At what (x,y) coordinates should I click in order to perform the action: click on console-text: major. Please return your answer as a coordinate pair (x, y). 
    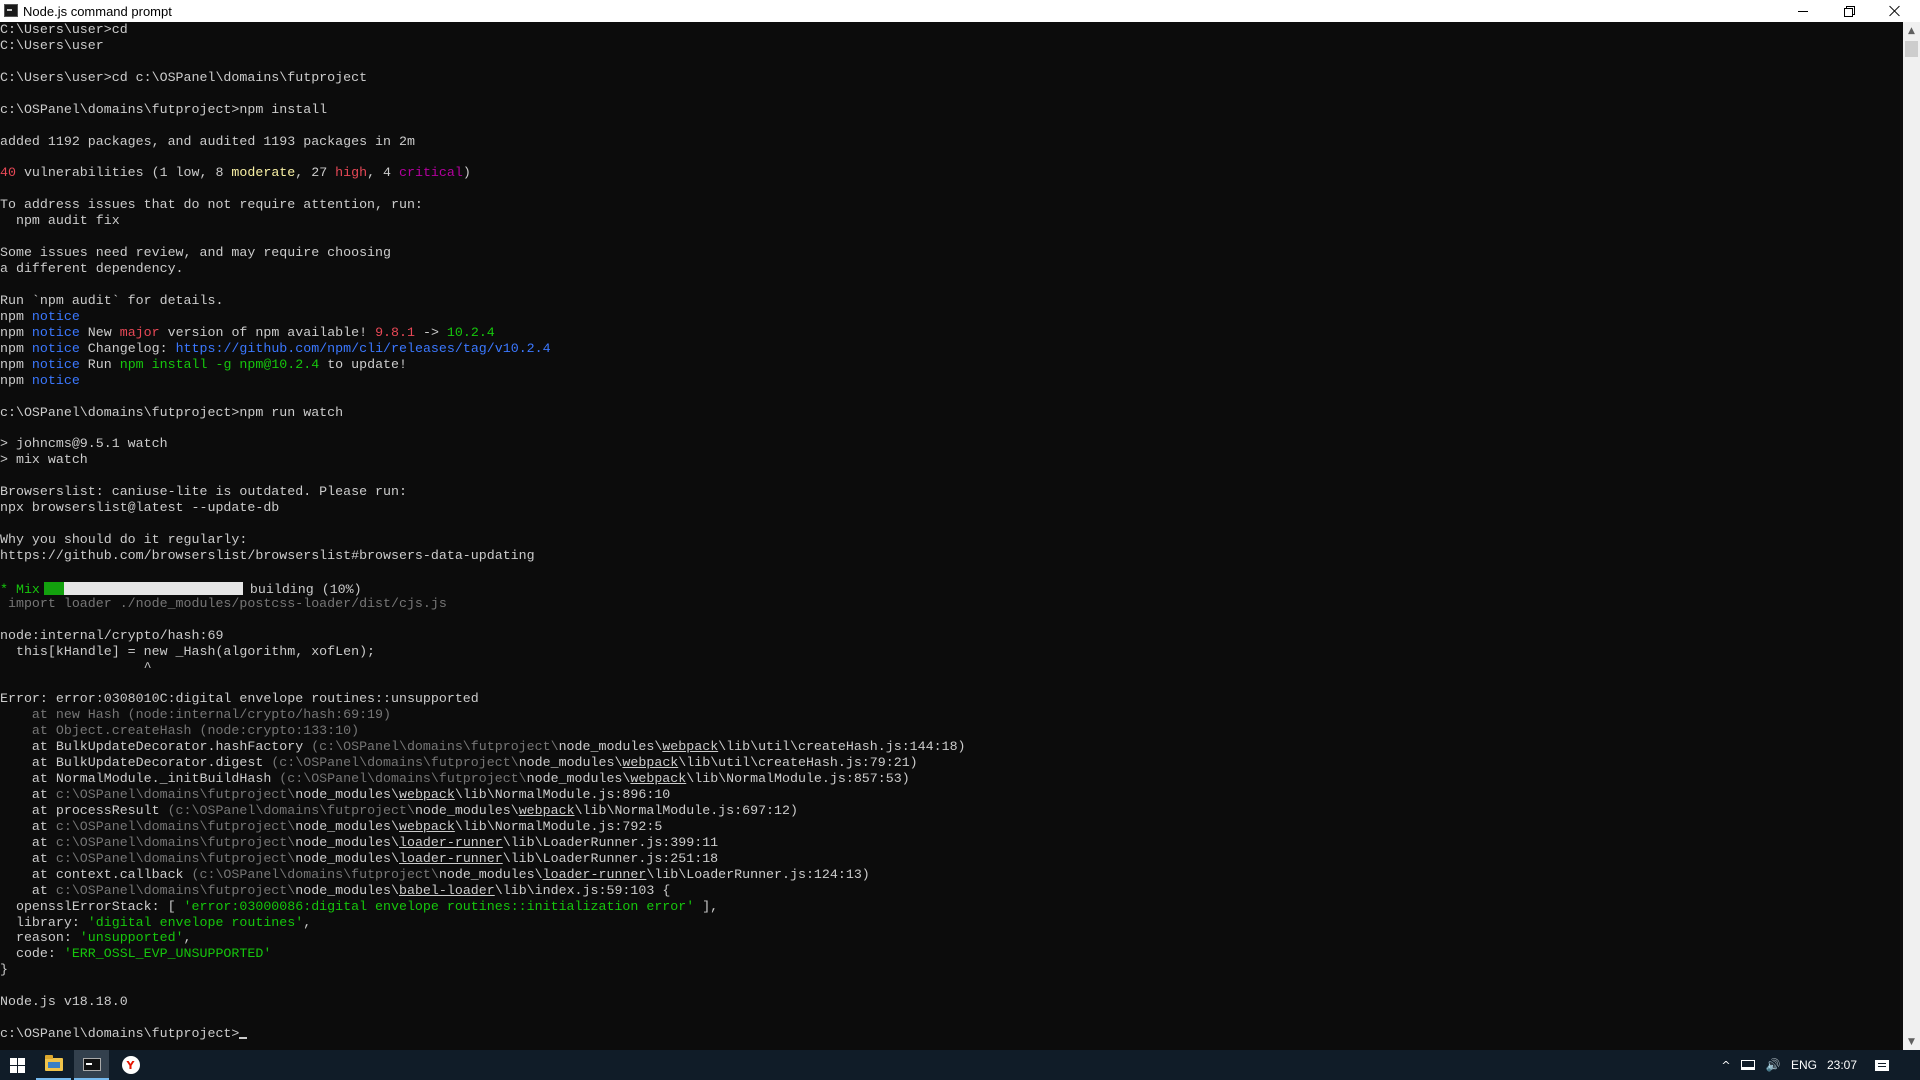
    Looking at the image, I should click on (139, 332).